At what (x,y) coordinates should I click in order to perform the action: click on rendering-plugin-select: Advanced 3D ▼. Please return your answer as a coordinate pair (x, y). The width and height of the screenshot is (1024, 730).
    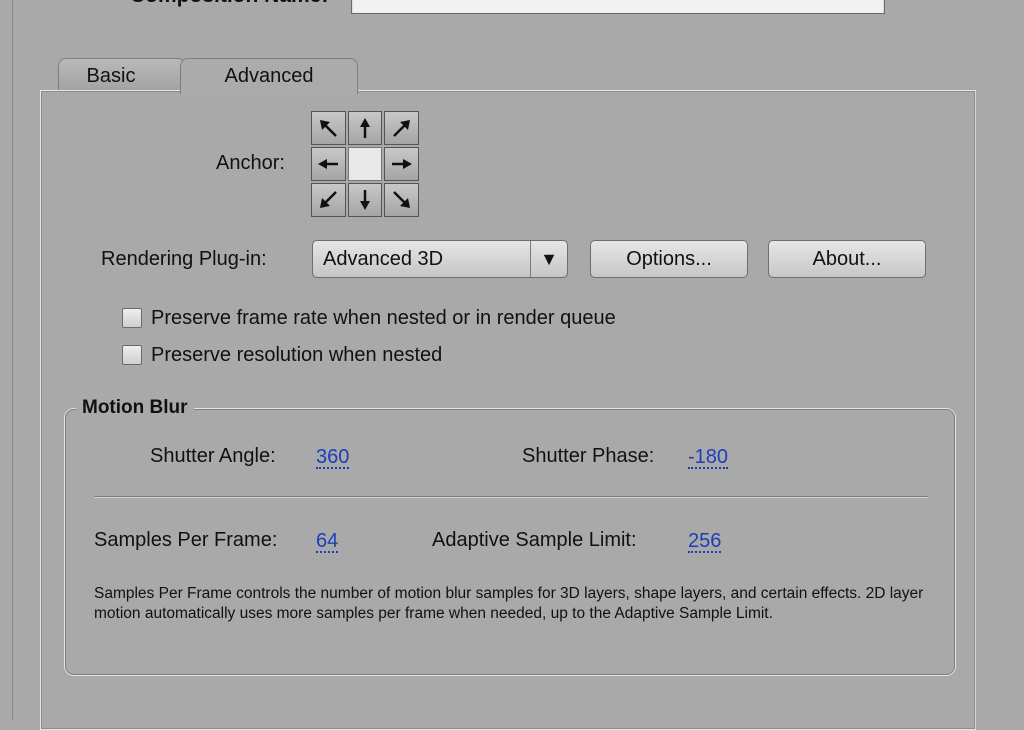
    Looking at the image, I should click on (440, 259).